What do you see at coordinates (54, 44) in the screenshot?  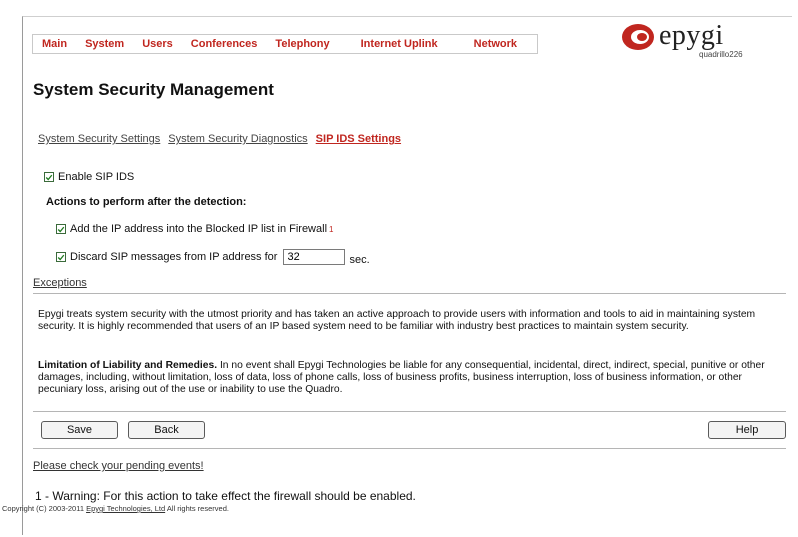 I see `menu-item-main: Main` at bounding box center [54, 44].